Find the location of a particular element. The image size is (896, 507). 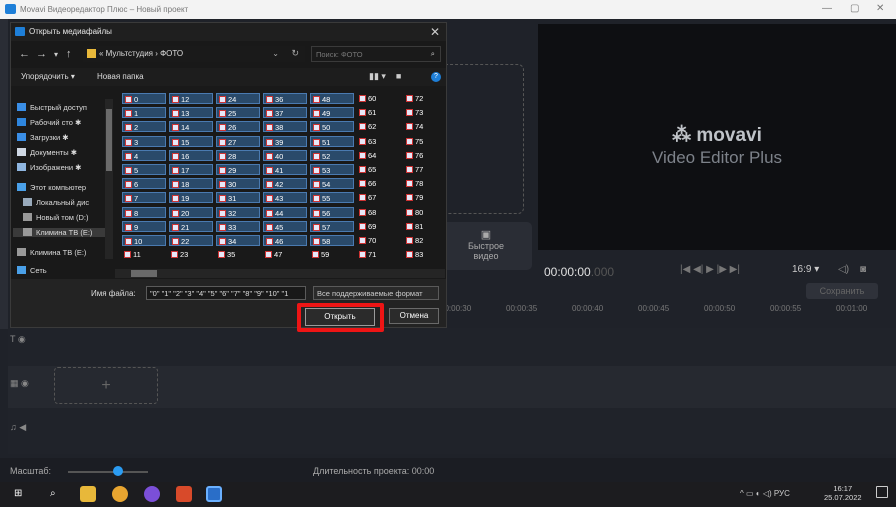

file-item: 52 is located at coordinates (332, 155).